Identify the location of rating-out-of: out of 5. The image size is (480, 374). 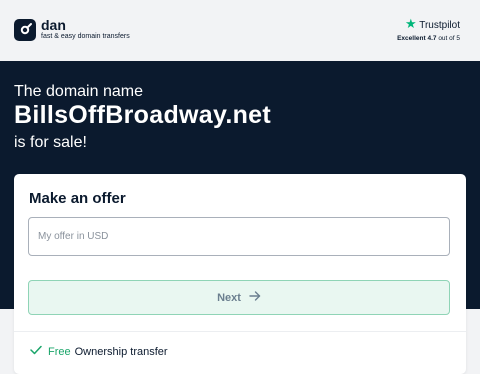
(449, 38).